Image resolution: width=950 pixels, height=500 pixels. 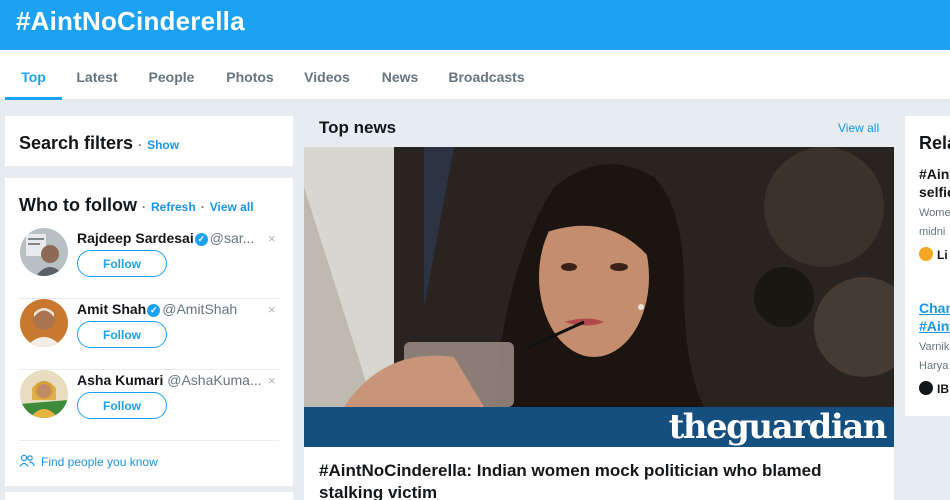 I want to click on tab-news: News, so click(x=400, y=75).